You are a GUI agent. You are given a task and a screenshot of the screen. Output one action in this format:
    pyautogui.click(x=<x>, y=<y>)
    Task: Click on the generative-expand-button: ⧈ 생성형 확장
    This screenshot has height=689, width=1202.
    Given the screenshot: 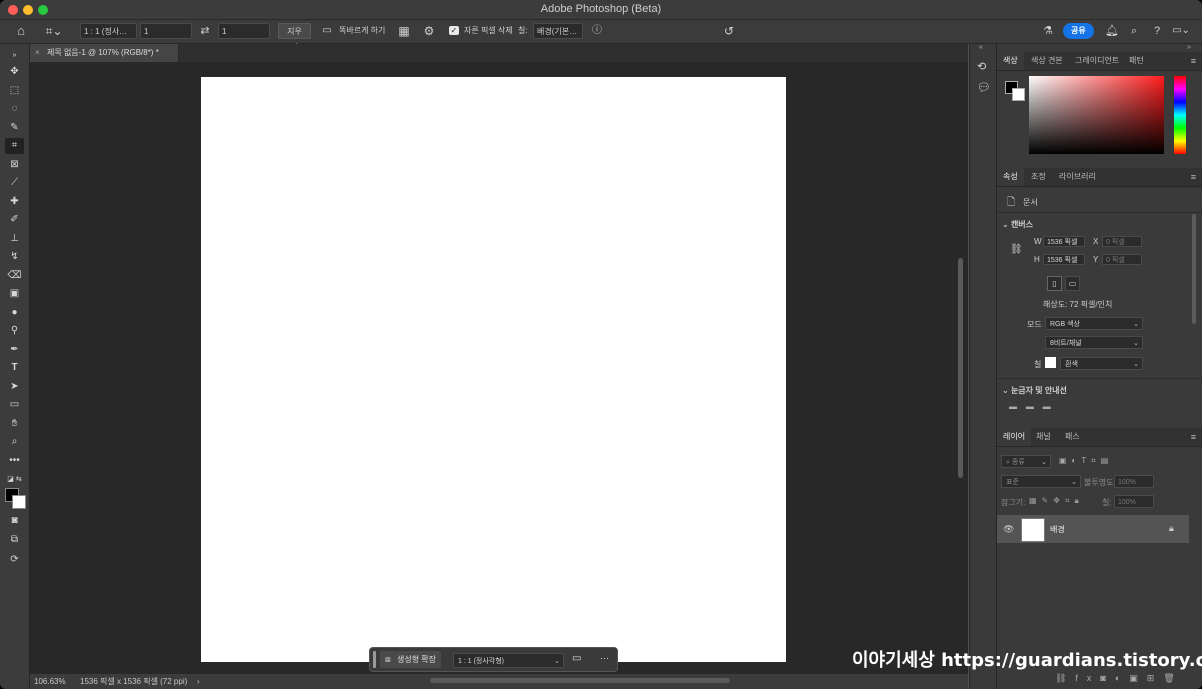 What is the action you would take?
    pyautogui.click(x=410, y=659)
    